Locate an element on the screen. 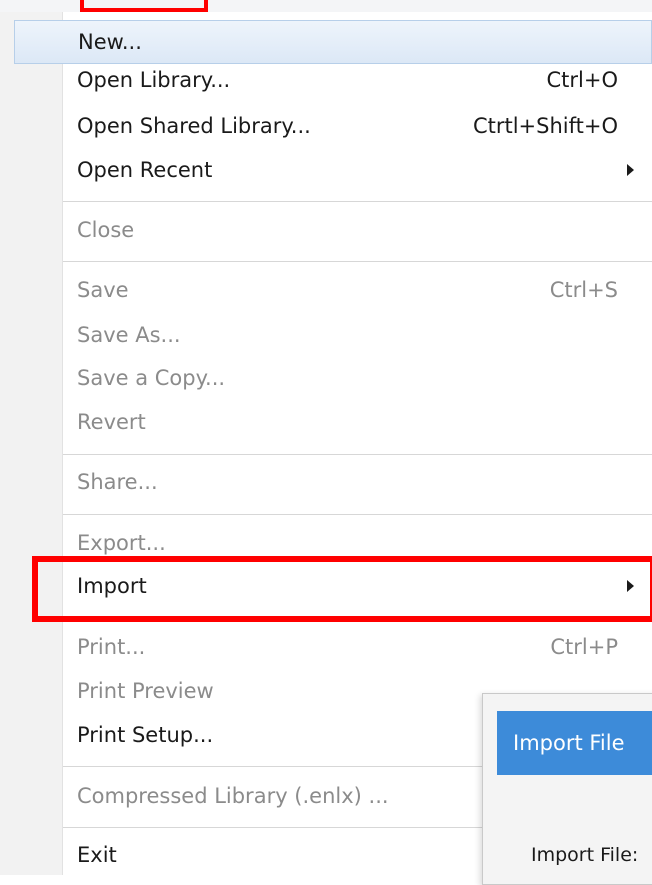  menu-item-label: Print Preview is located at coordinates (145, 691).